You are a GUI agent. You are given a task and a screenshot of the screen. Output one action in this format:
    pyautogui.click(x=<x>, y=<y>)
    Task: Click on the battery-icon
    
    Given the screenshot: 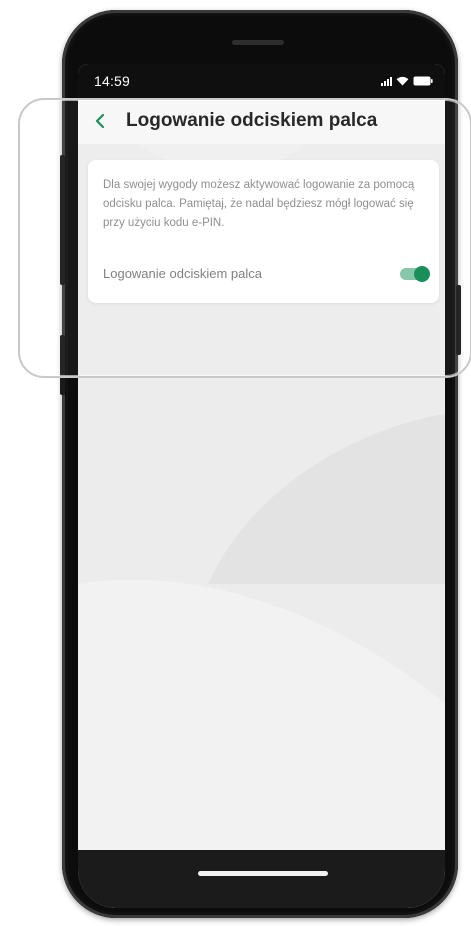 What is the action you would take?
    pyautogui.click(x=423, y=81)
    